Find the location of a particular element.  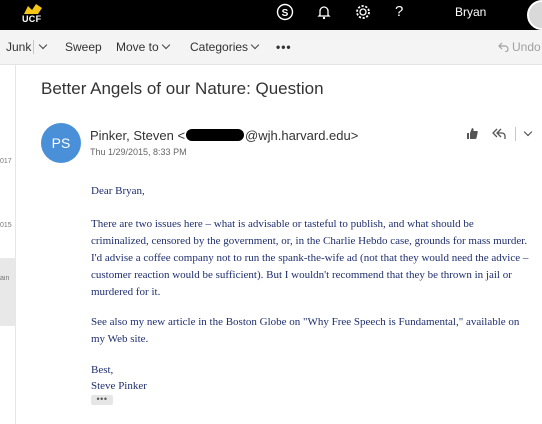

reply-all-button is located at coordinates (499, 134).